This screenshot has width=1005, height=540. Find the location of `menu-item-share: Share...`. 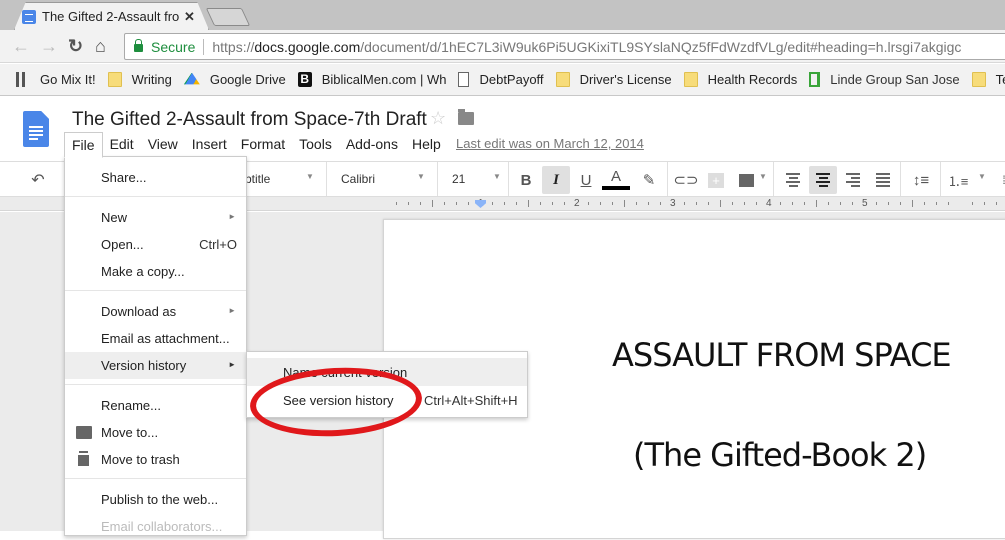

menu-item-share: Share... is located at coordinates (155, 177).